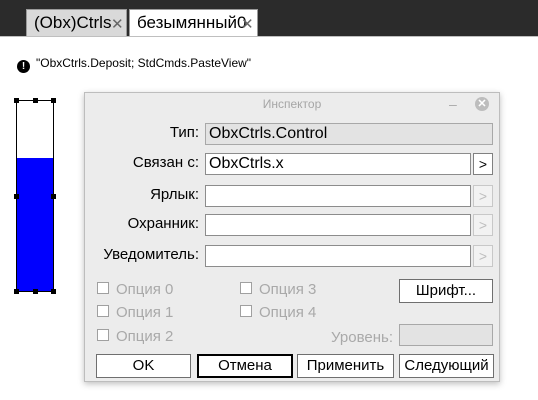  What do you see at coordinates (483, 256) in the screenshot?
I see `notifier-arrow-button: >` at bounding box center [483, 256].